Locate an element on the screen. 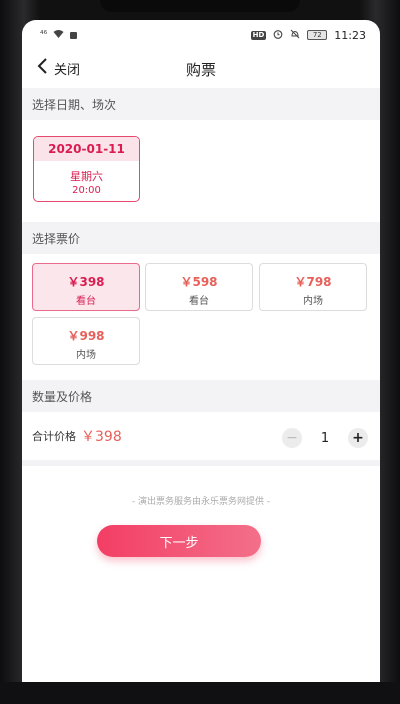 The image size is (400, 704). date-section-title: 选择日期、场次 is located at coordinates (201, 104).